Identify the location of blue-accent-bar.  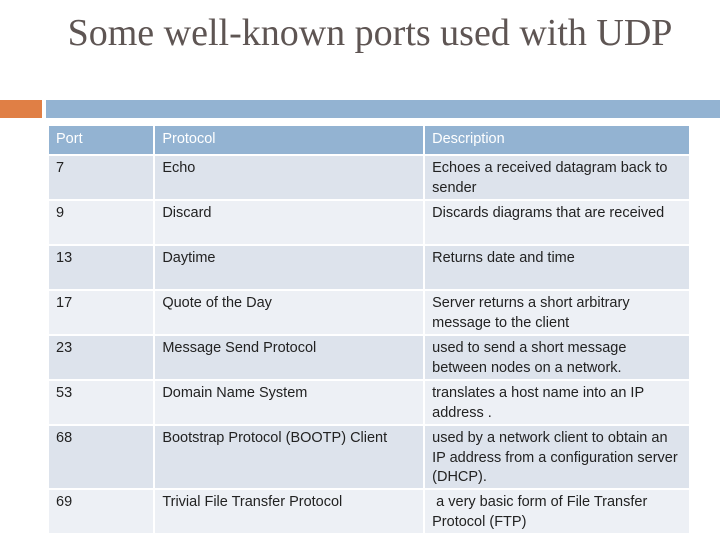
(383, 109).